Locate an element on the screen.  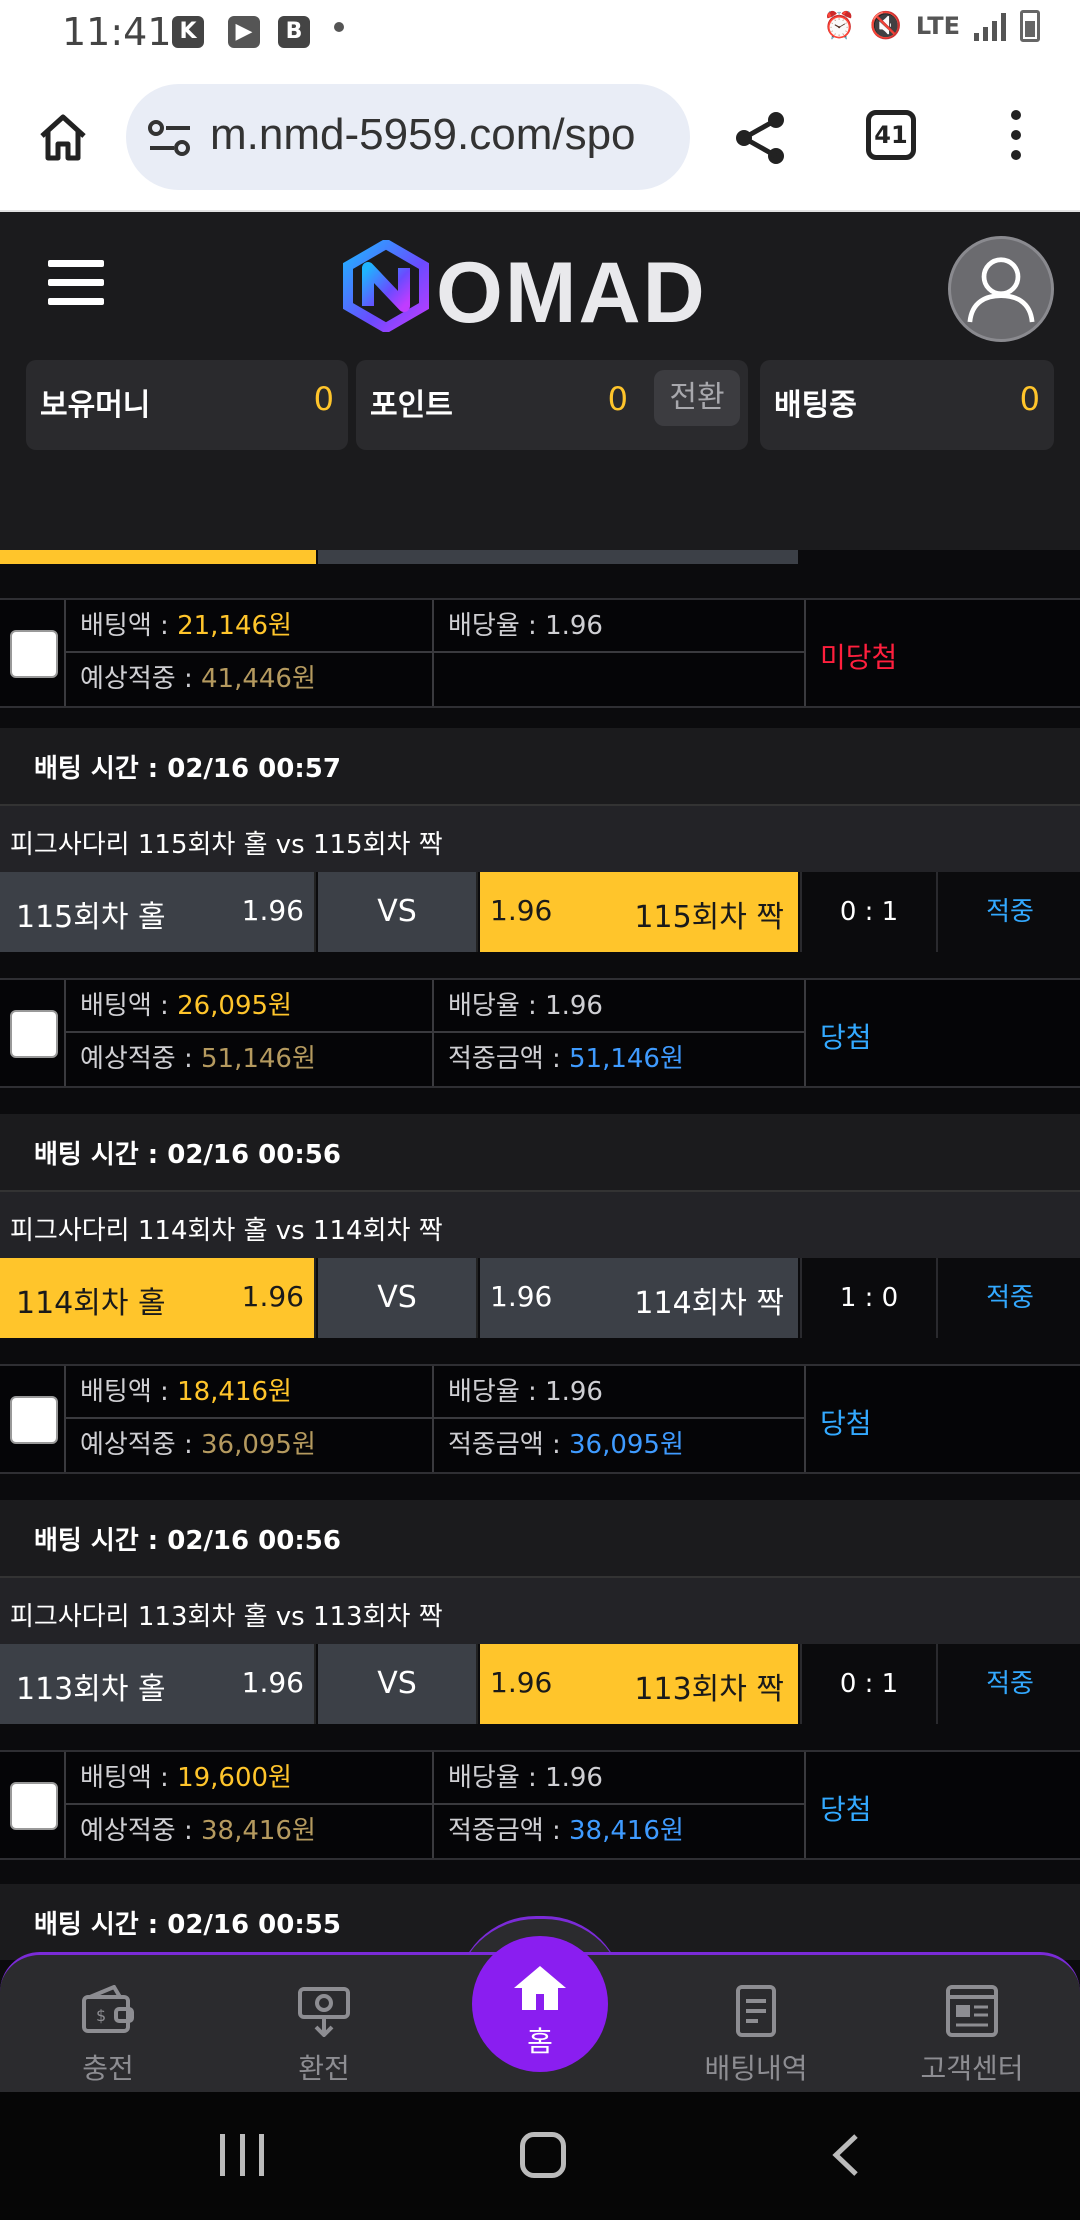
away-odds-option: 1.96 114회차 짝 is located at coordinates (639, 1298).